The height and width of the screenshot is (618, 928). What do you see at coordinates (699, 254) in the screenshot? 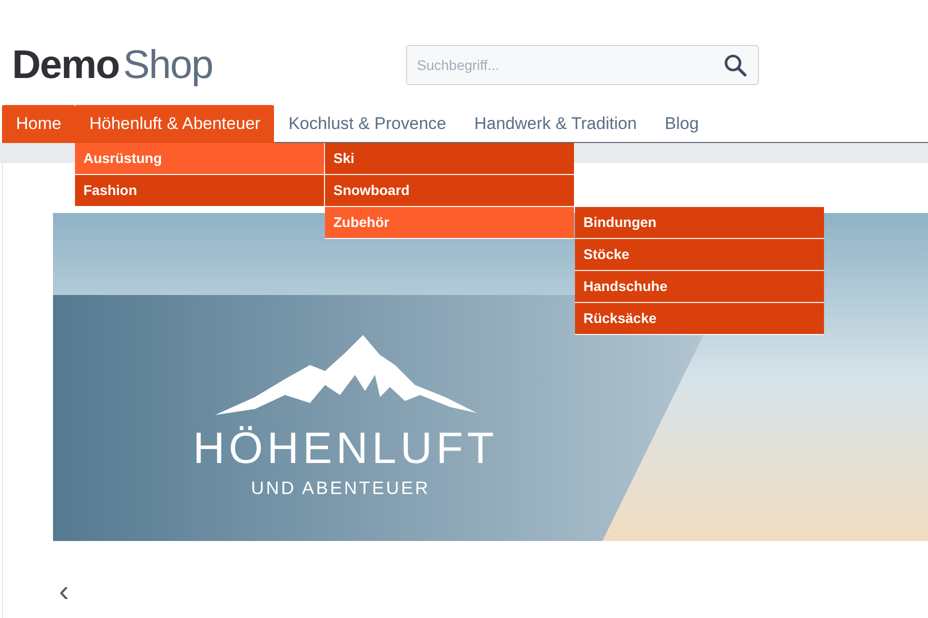
I see `menu-item: Stöcke` at bounding box center [699, 254].